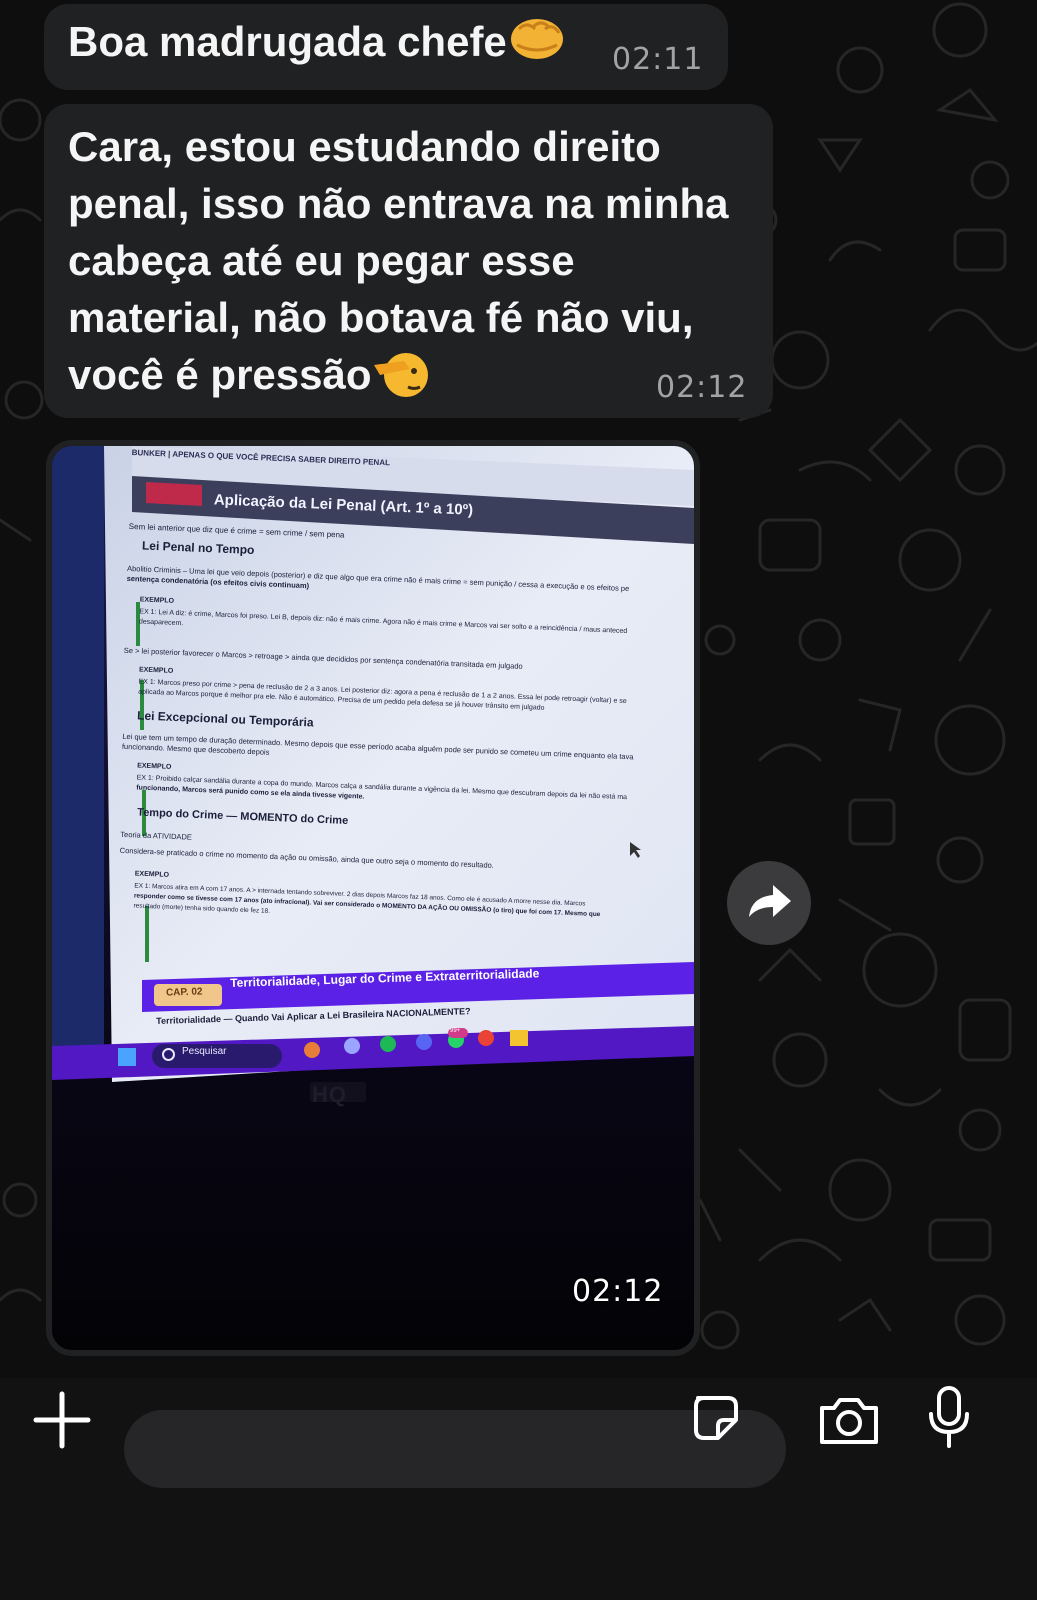 The image size is (1037, 1600). Describe the element at coordinates (455, 1031) in the screenshot. I see `taskbar-badge: 99+` at that location.